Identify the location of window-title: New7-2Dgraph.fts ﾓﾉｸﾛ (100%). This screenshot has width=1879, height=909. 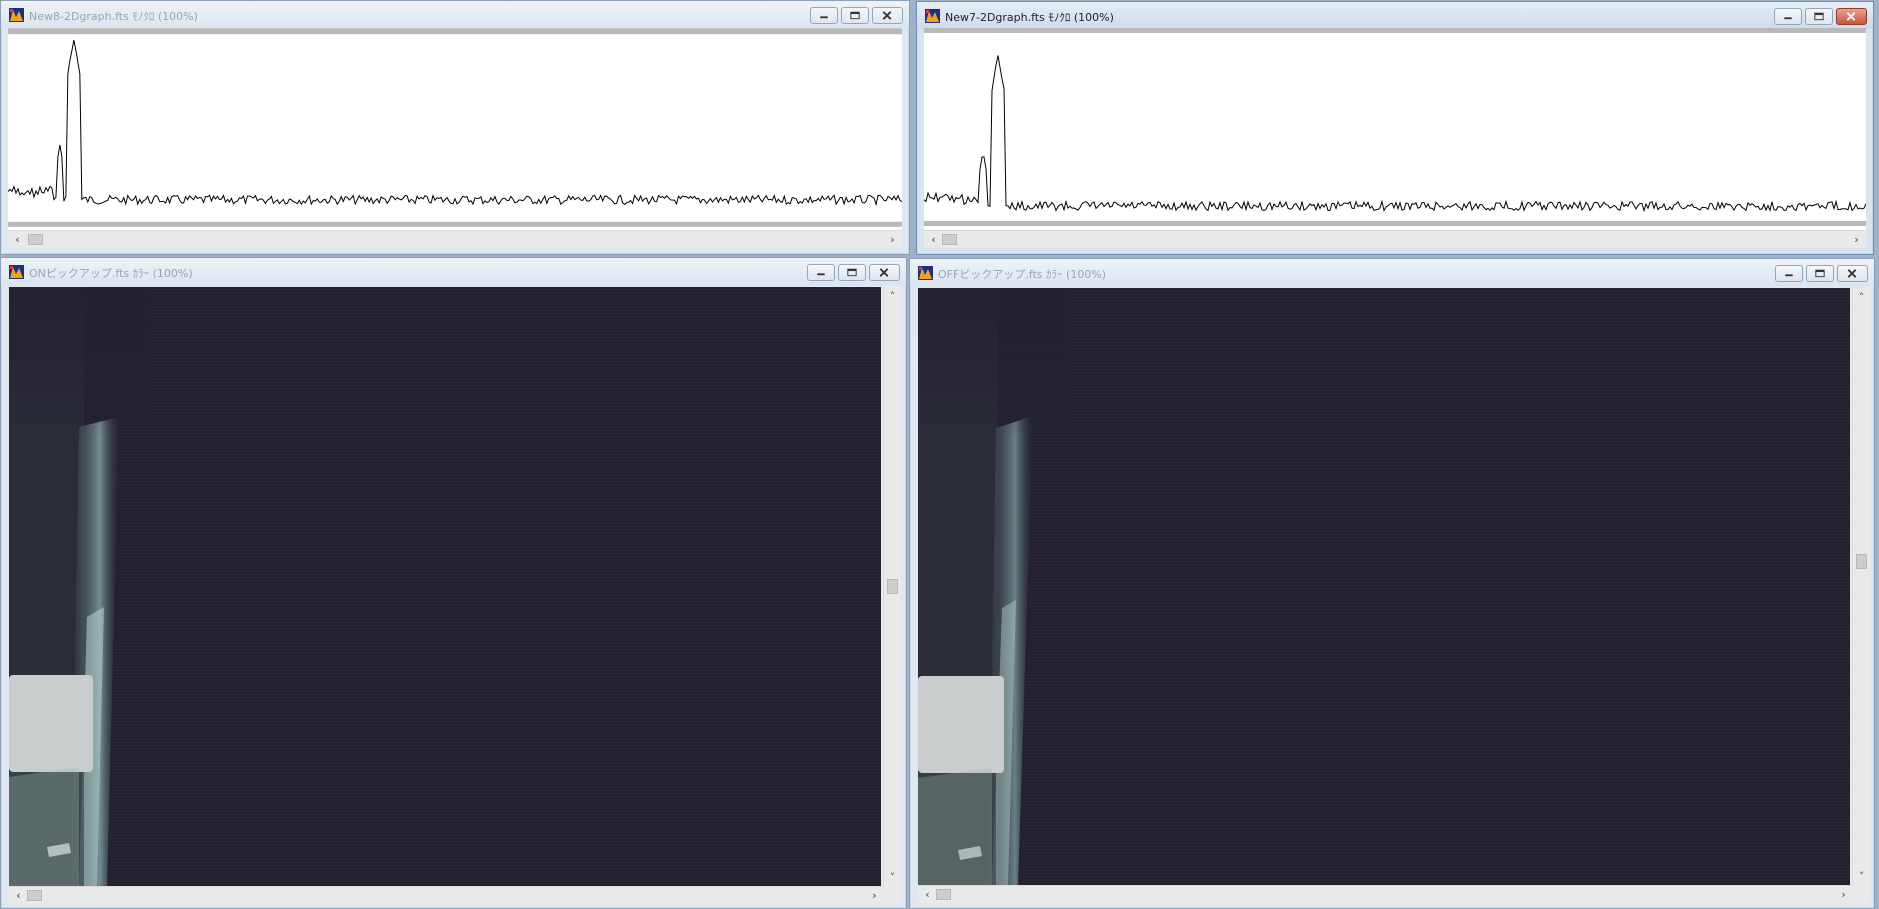
(1029, 17).